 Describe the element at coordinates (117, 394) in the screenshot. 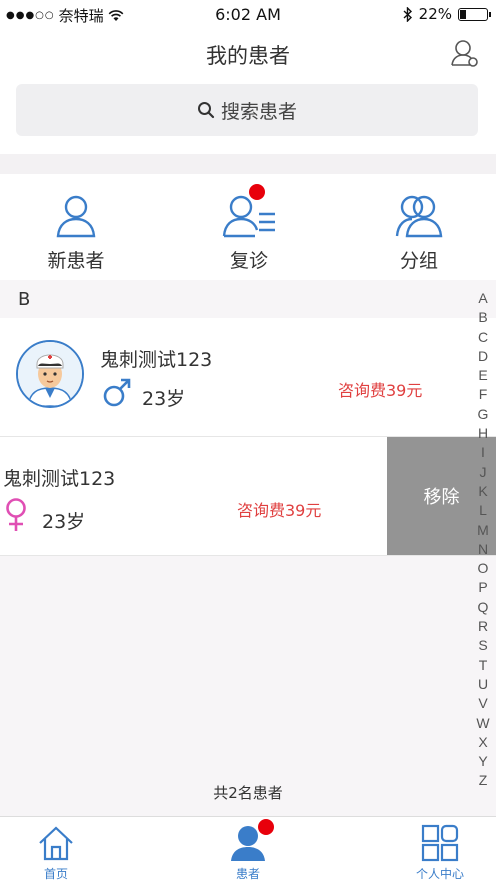

I see `male-icon` at that location.